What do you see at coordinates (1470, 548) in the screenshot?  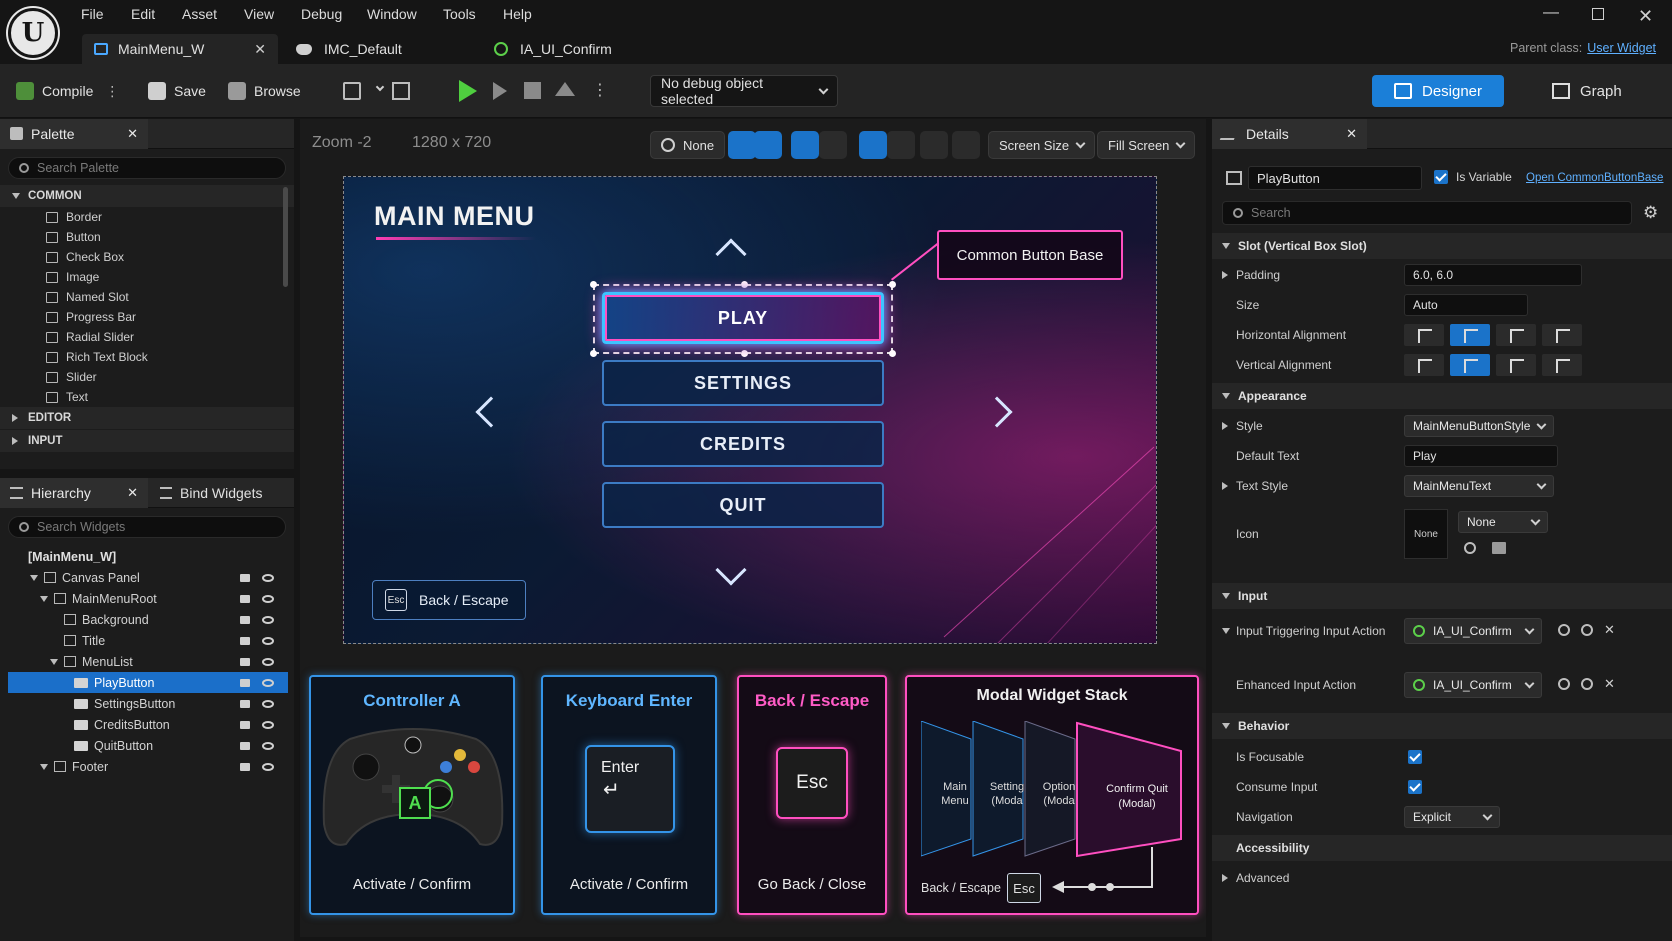 I see `reset-icon` at bounding box center [1470, 548].